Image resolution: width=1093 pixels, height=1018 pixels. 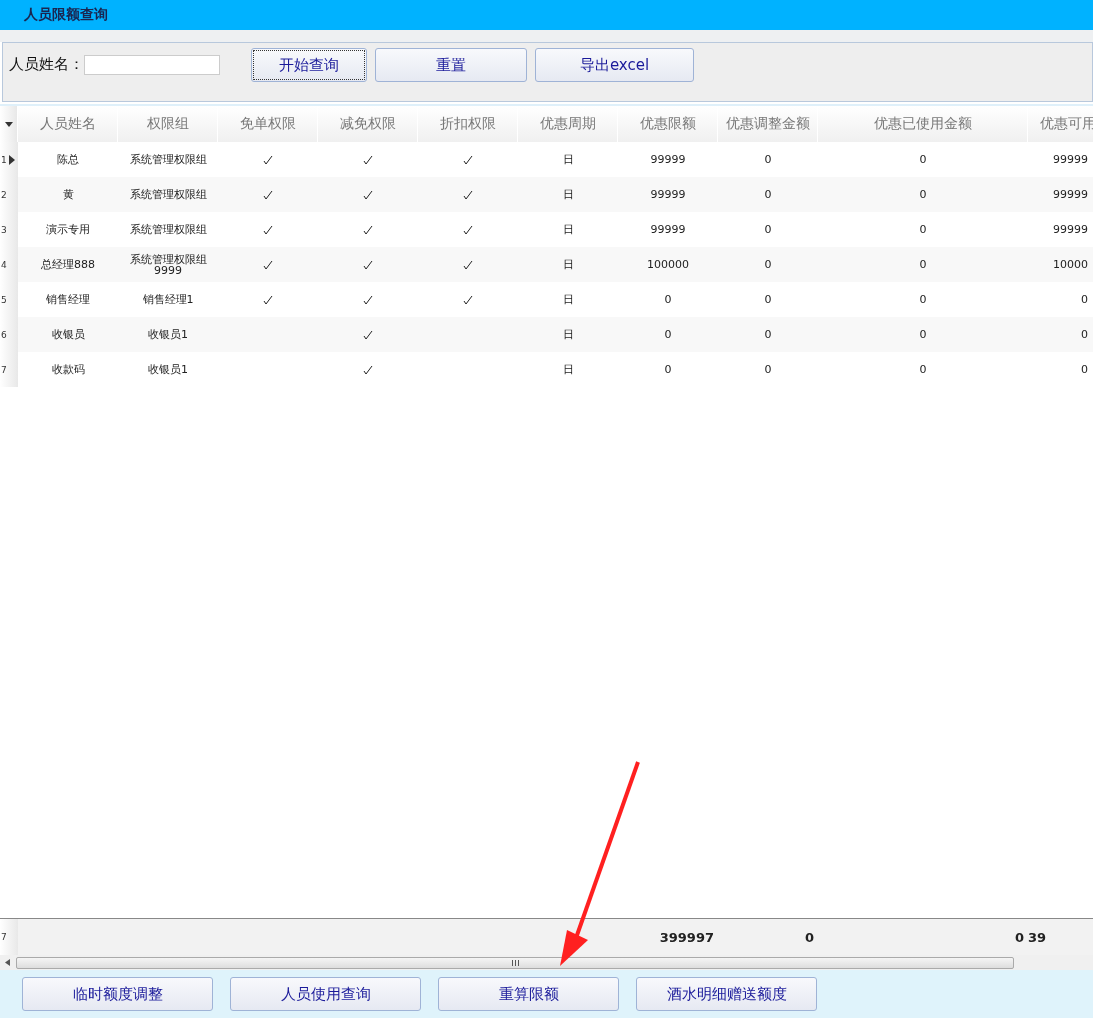 What do you see at coordinates (368, 124) in the screenshot?
I see `column-header: 减免权限` at bounding box center [368, 124].